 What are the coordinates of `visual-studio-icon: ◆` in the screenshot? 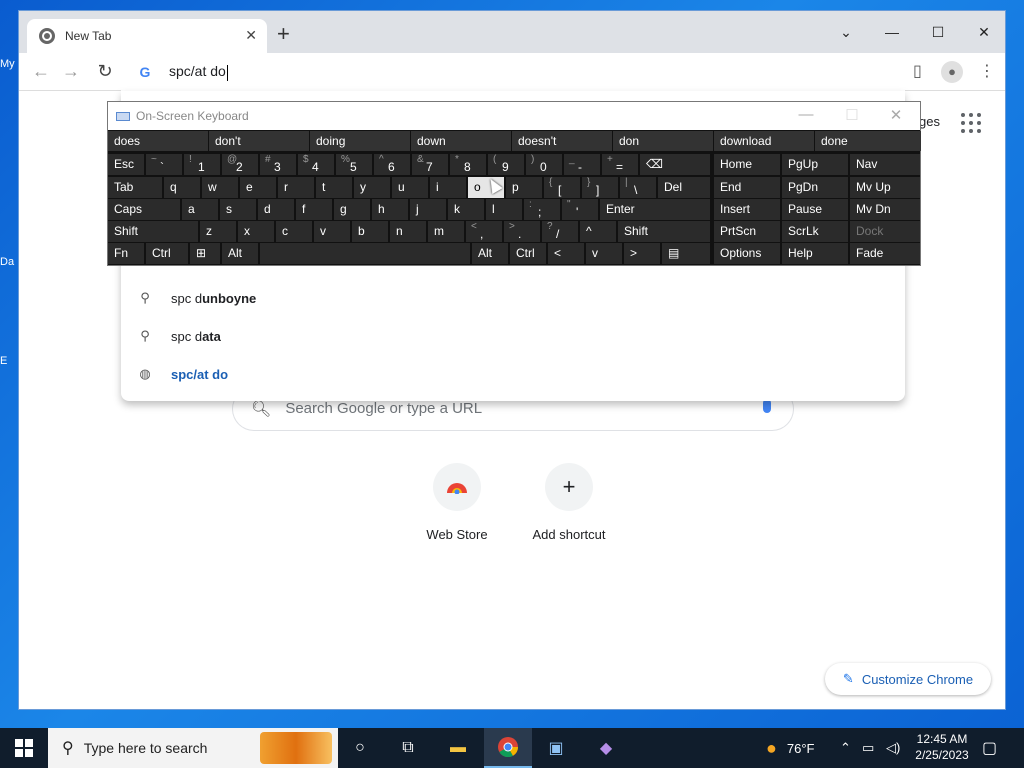 It's located at (606, 748).